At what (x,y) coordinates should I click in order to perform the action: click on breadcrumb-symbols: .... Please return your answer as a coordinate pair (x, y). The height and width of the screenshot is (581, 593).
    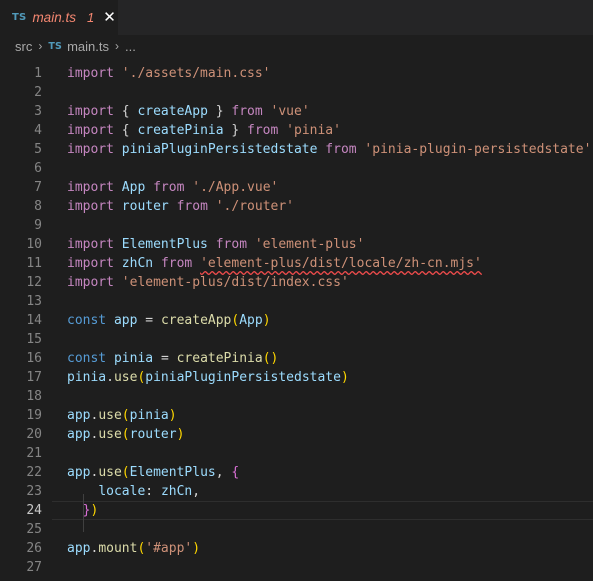
    Looking at the image, I should click on (130, 46).